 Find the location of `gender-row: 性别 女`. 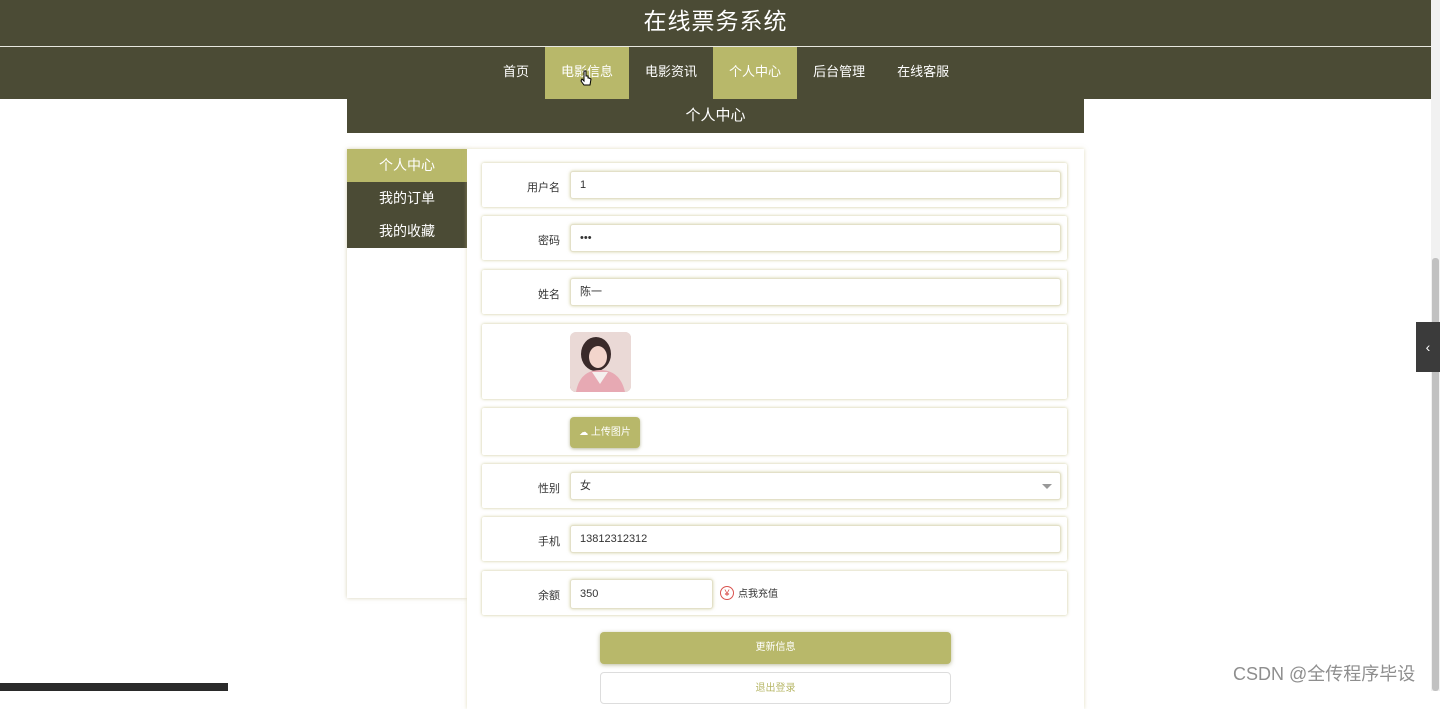

gender-row: 性别 女 is located at coordinates (774, 486).